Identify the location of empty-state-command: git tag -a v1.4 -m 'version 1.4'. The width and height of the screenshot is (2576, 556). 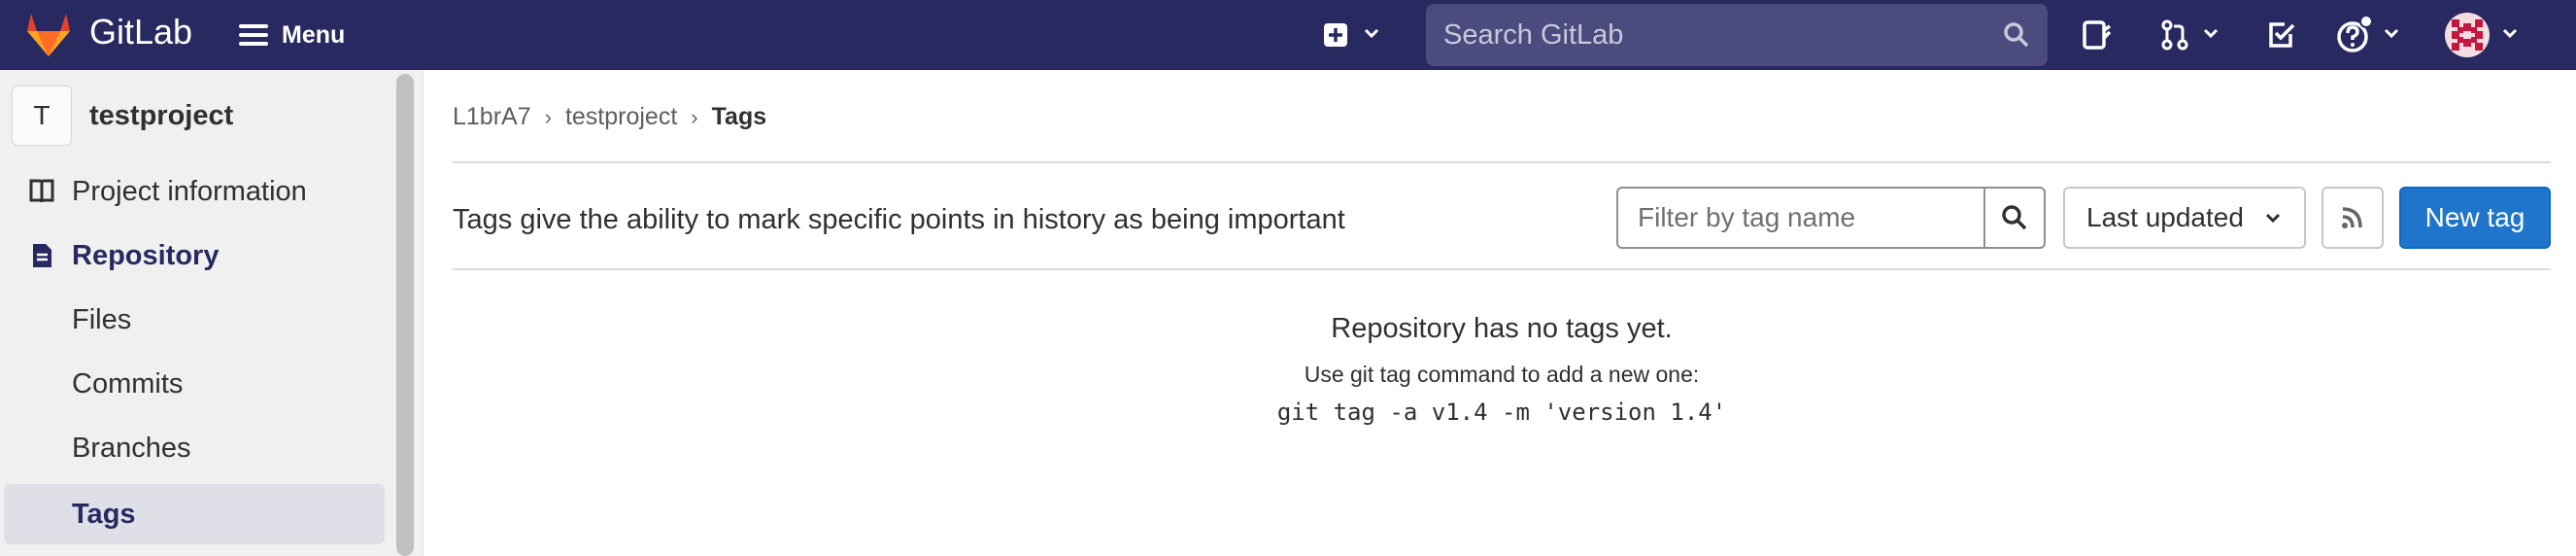
(1501, 412).